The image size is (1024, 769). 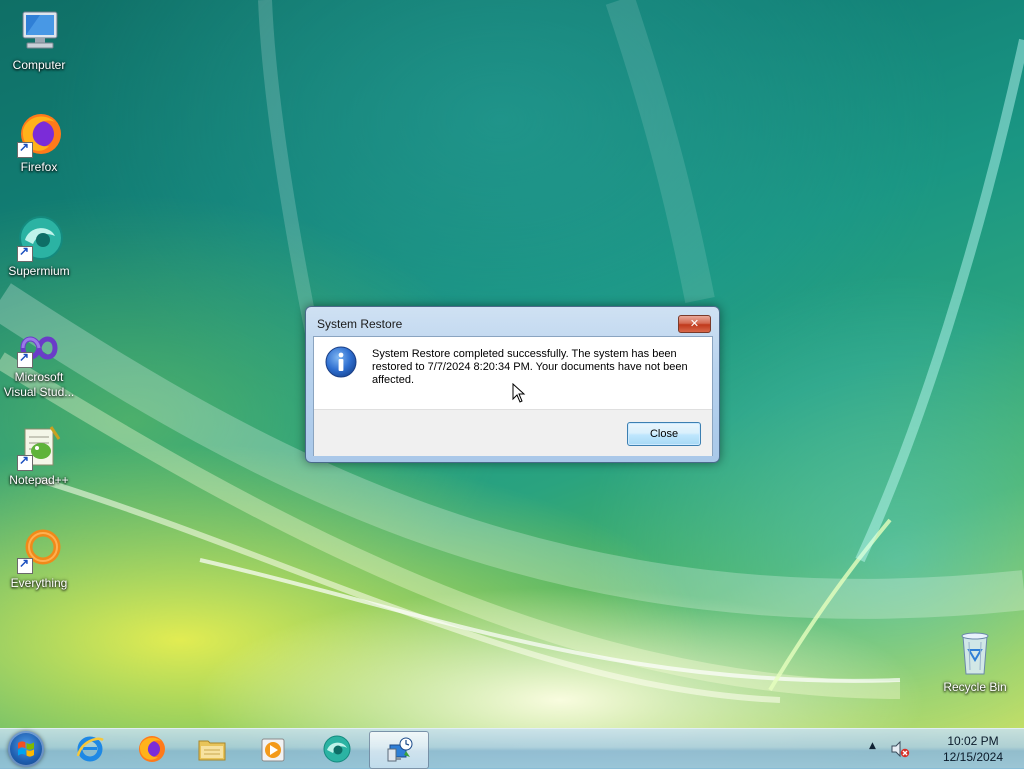 What do you see at coordinates (973, 757) in the screenshot?
I see `clock-date: 12/15/2024` at bounding box center [973, 757].